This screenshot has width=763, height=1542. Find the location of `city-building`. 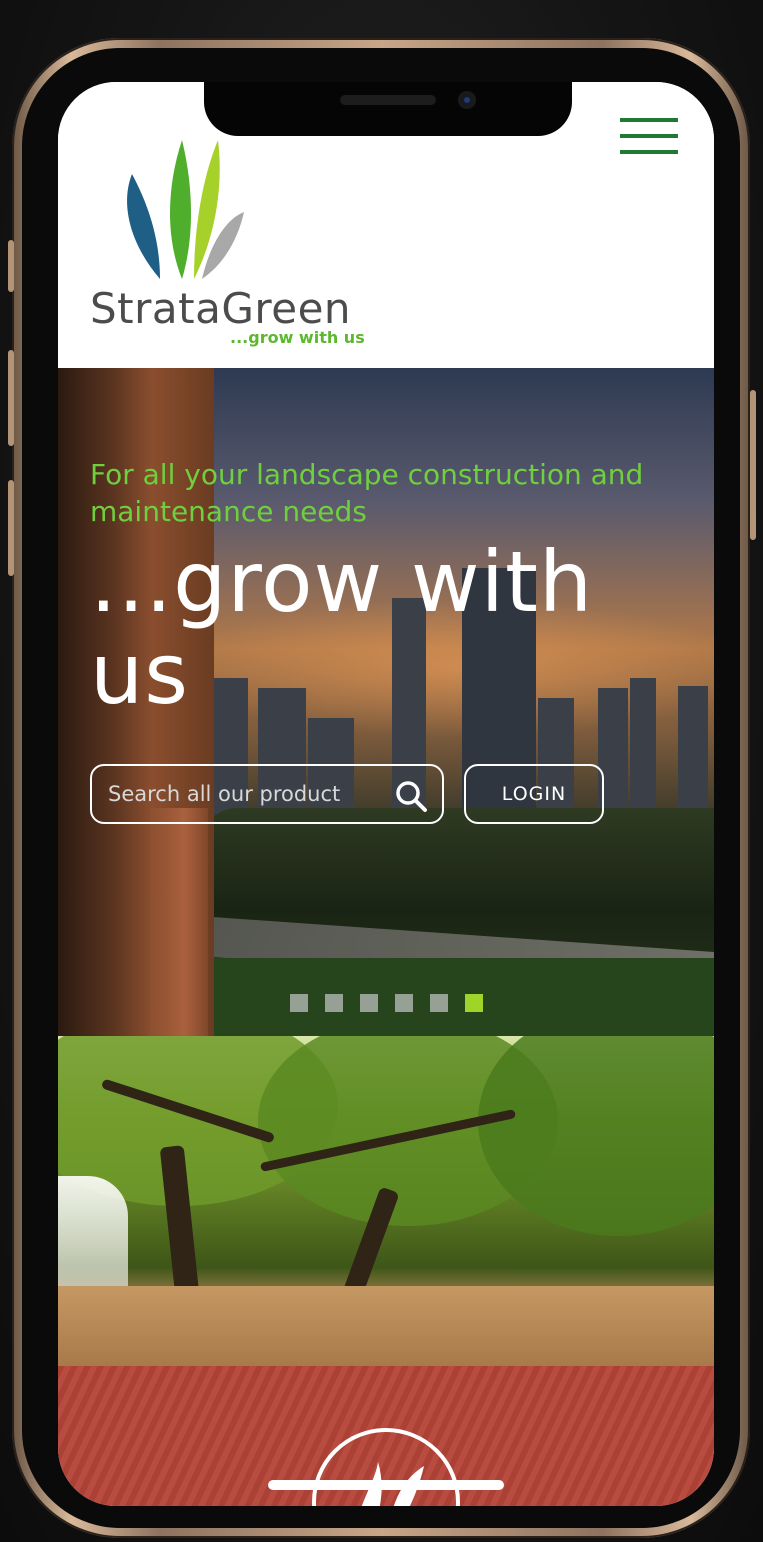

city-building is located at coordinates (693, 752).